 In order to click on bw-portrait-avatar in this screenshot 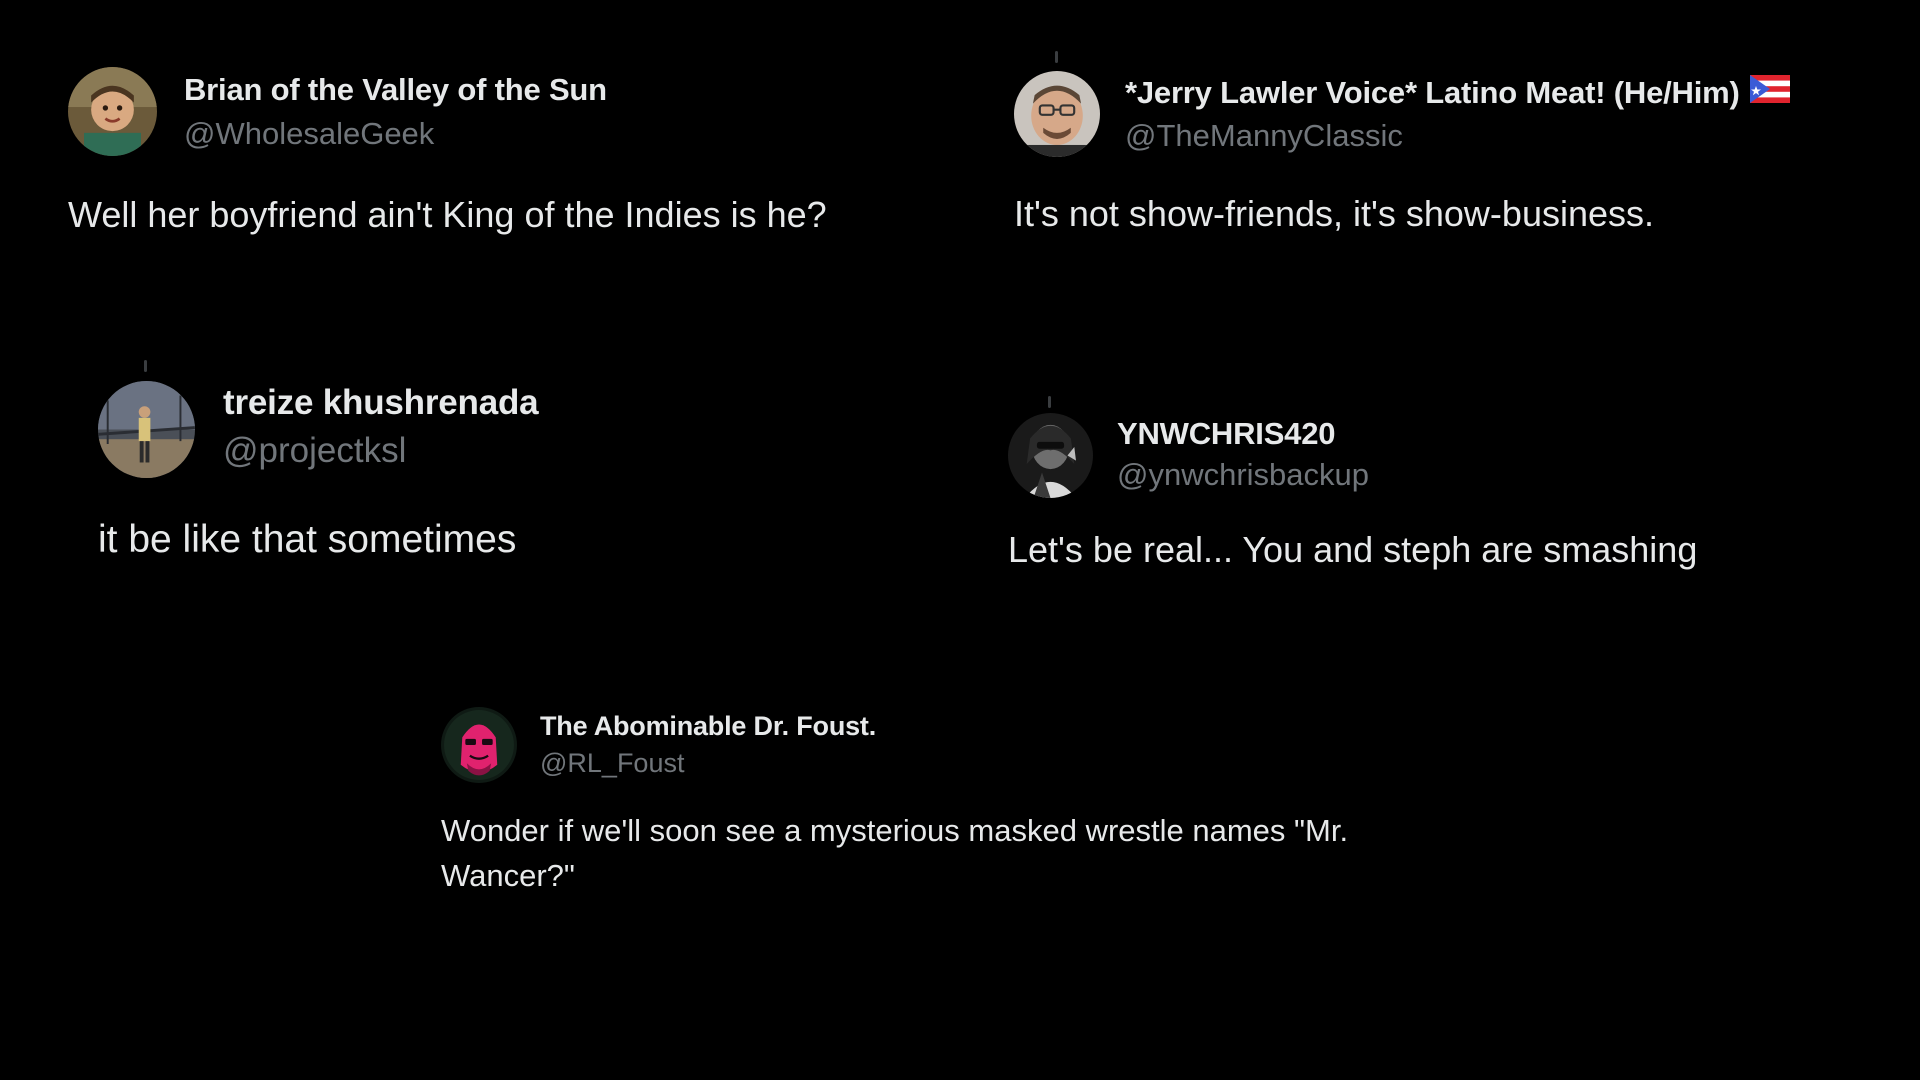, I will do `click(1050, 455)`.